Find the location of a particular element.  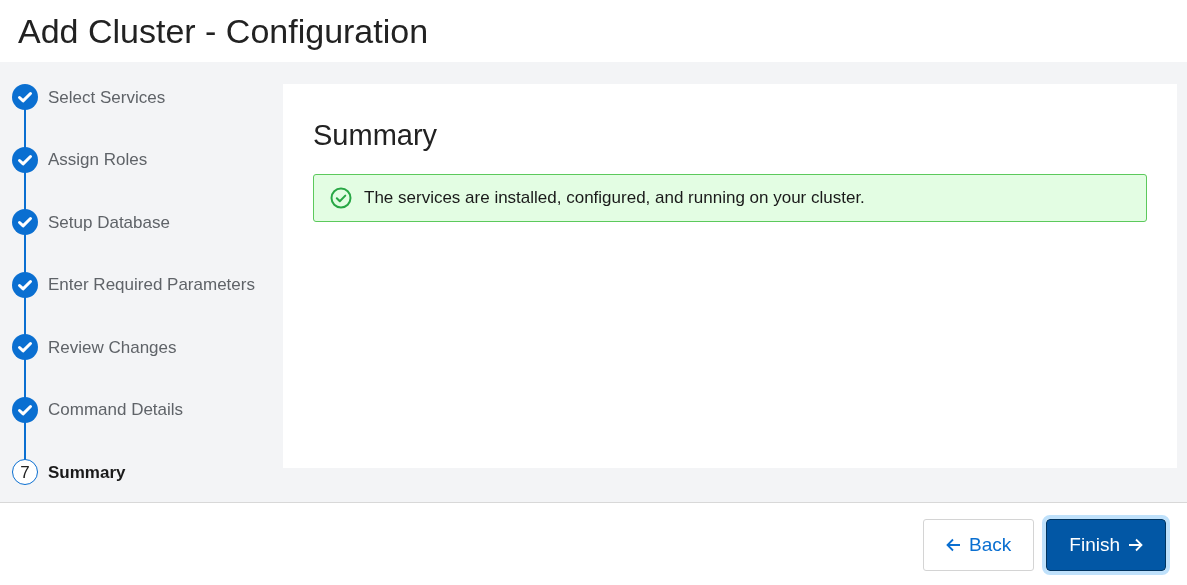

back-button: Back is located at coordinates (979, 545).